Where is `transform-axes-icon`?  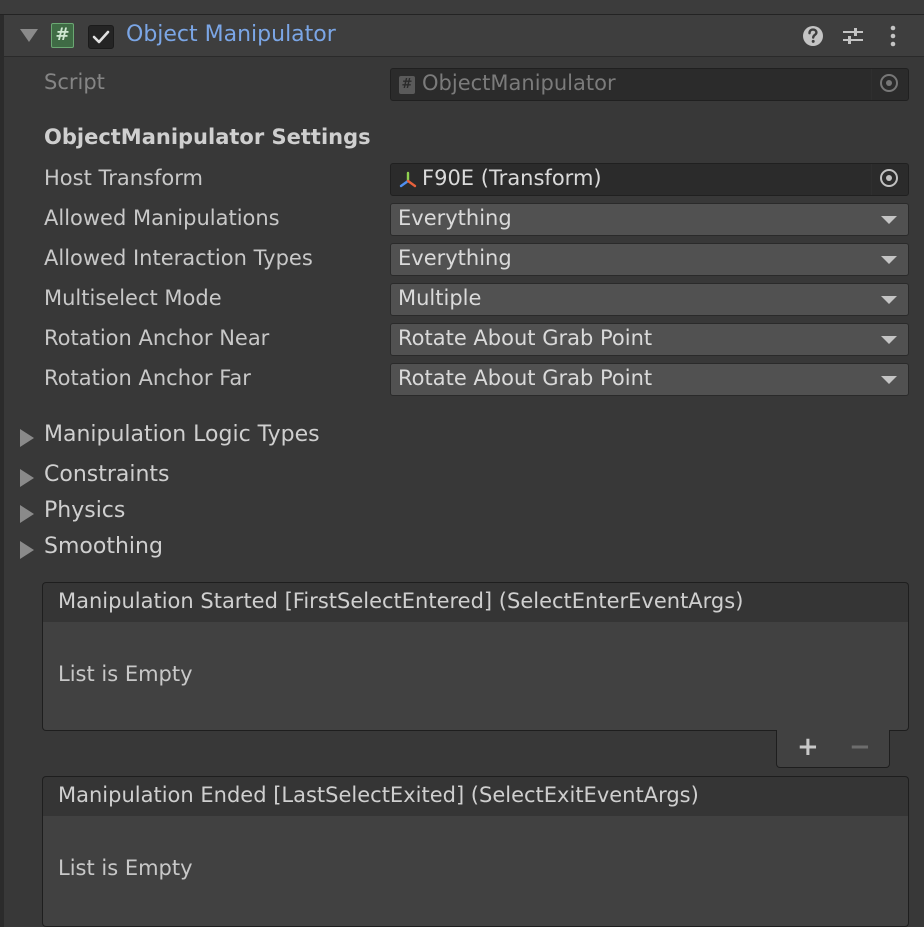 transform-axes-icon is located at coordinates (408, 179).